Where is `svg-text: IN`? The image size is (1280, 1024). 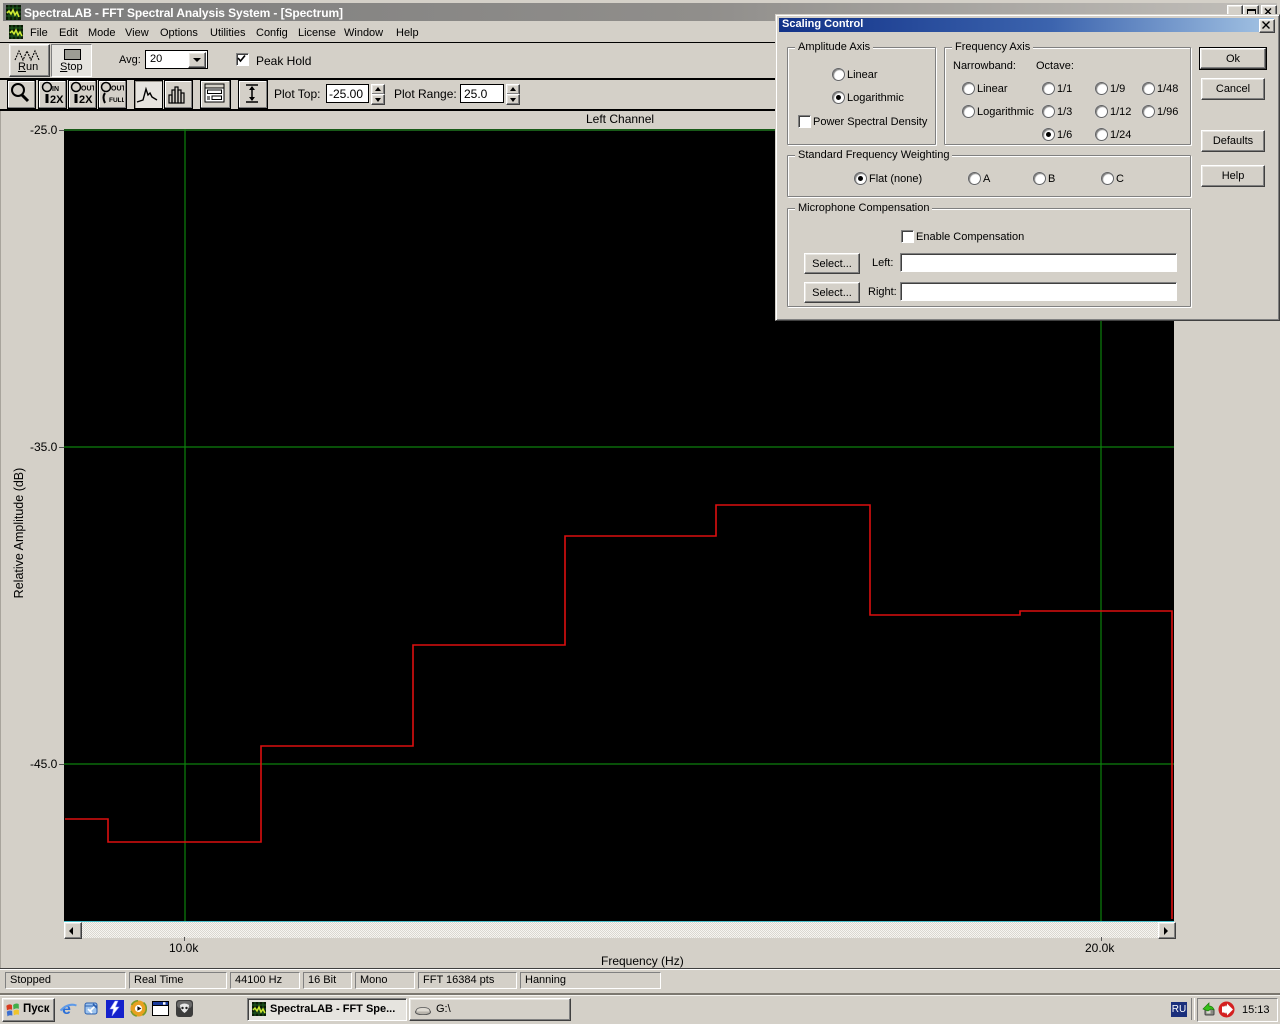
svg-text: IN is located at coordinates (55, 89).